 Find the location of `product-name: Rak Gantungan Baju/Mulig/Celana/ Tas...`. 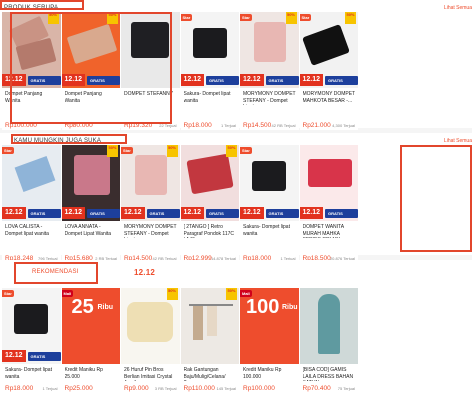

product-name: Rak Gantungan Baju/Mulig/Celana/ Tas... is located at coordinates (204, 374).